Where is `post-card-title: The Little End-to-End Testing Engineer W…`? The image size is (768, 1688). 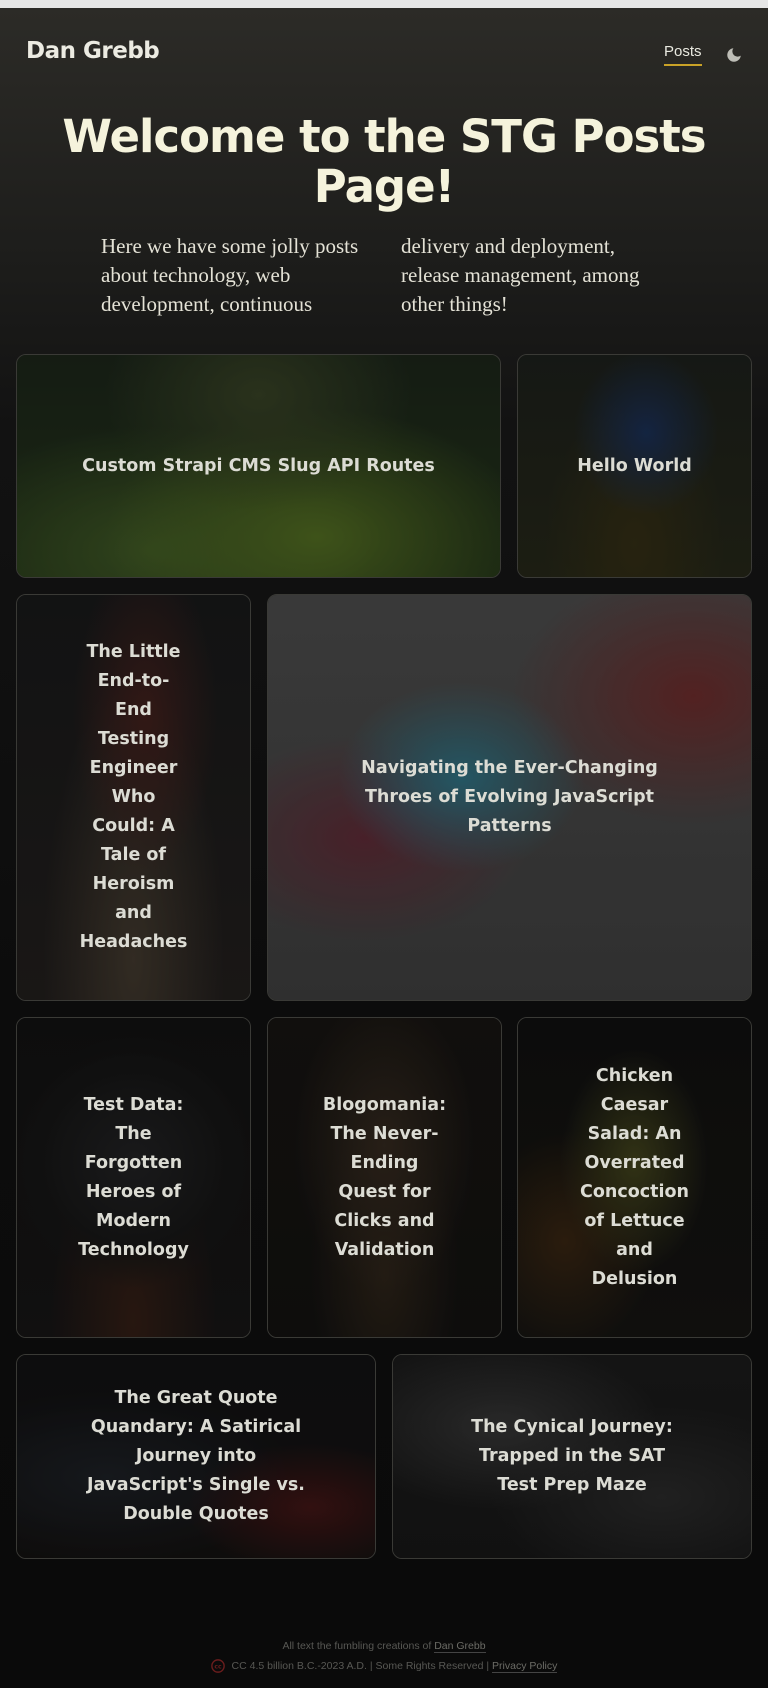 post-card-title: The Little End-to-End Testing Engineer W… is located at coordinates (133, 797).